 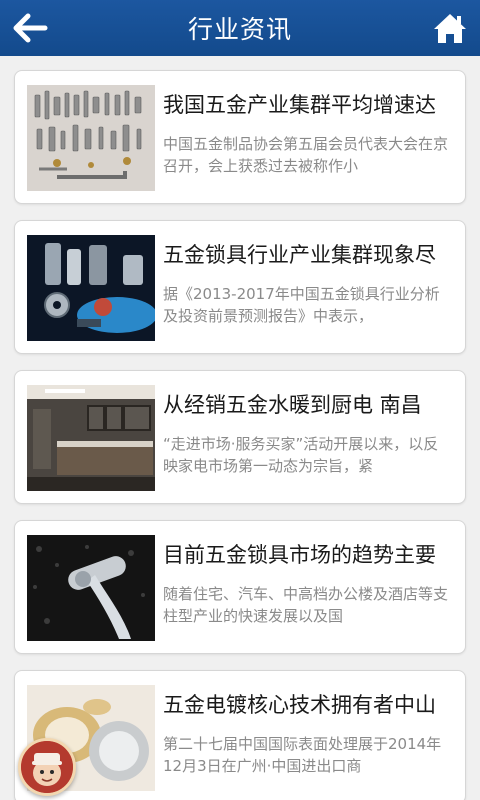 I want to click on floating-avatar-button, so click(x=47, y=767).